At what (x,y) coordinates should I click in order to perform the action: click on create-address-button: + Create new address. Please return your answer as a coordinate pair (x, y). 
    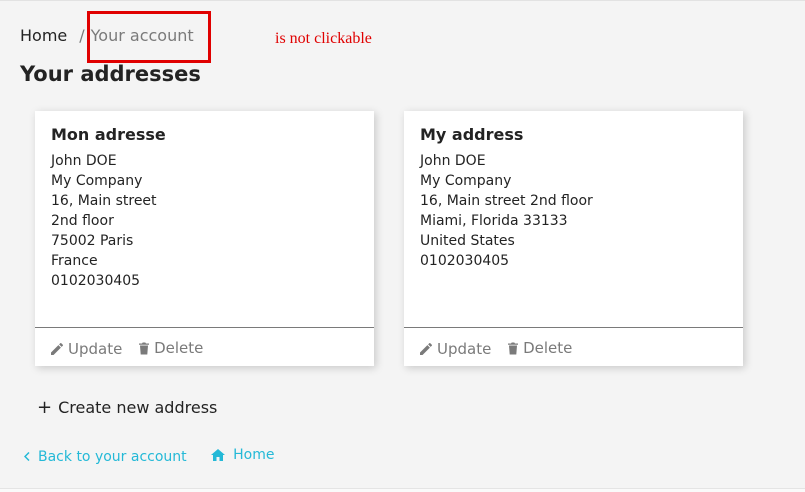
    Looking at the image, I should click on (127, 408).